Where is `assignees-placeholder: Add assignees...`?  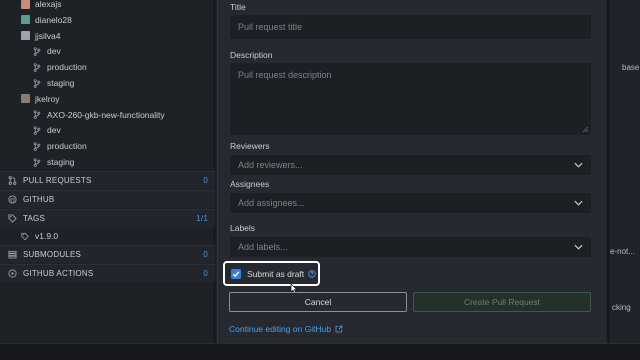
assignees-placeholder: Add assignees... is located at coordinates (271, 203).